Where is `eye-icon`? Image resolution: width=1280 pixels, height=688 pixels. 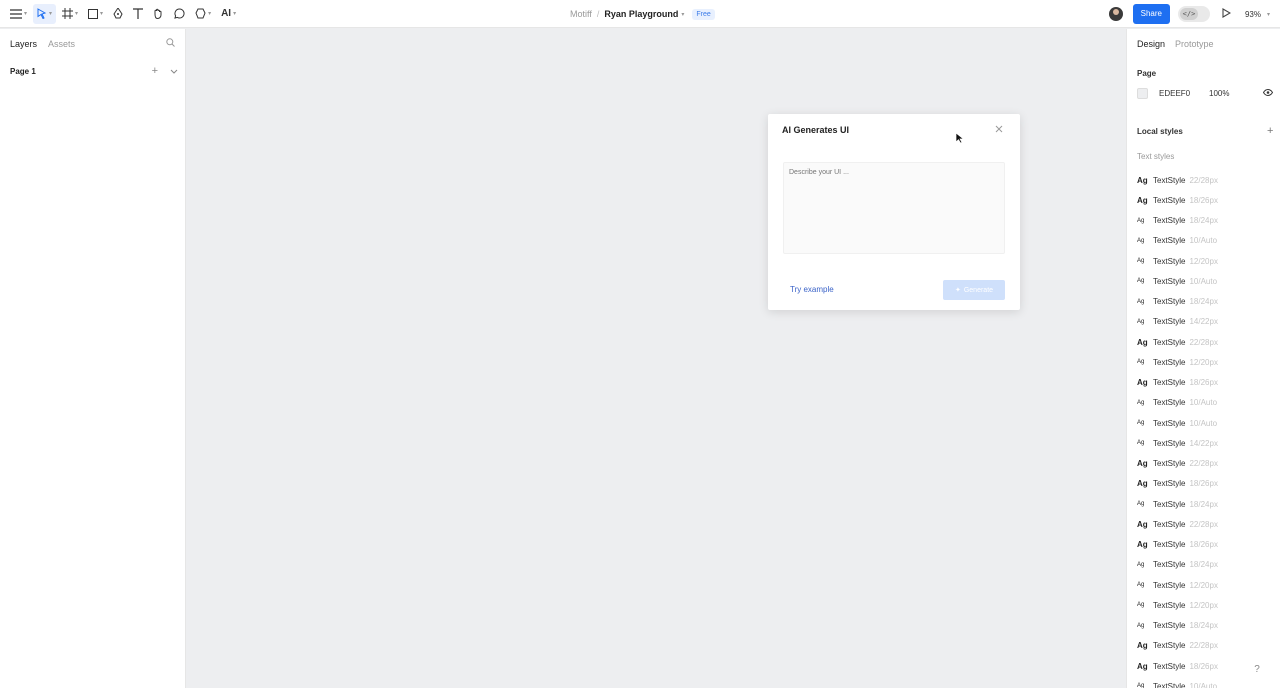 eye-icon is located at coordinates (1268, 93).